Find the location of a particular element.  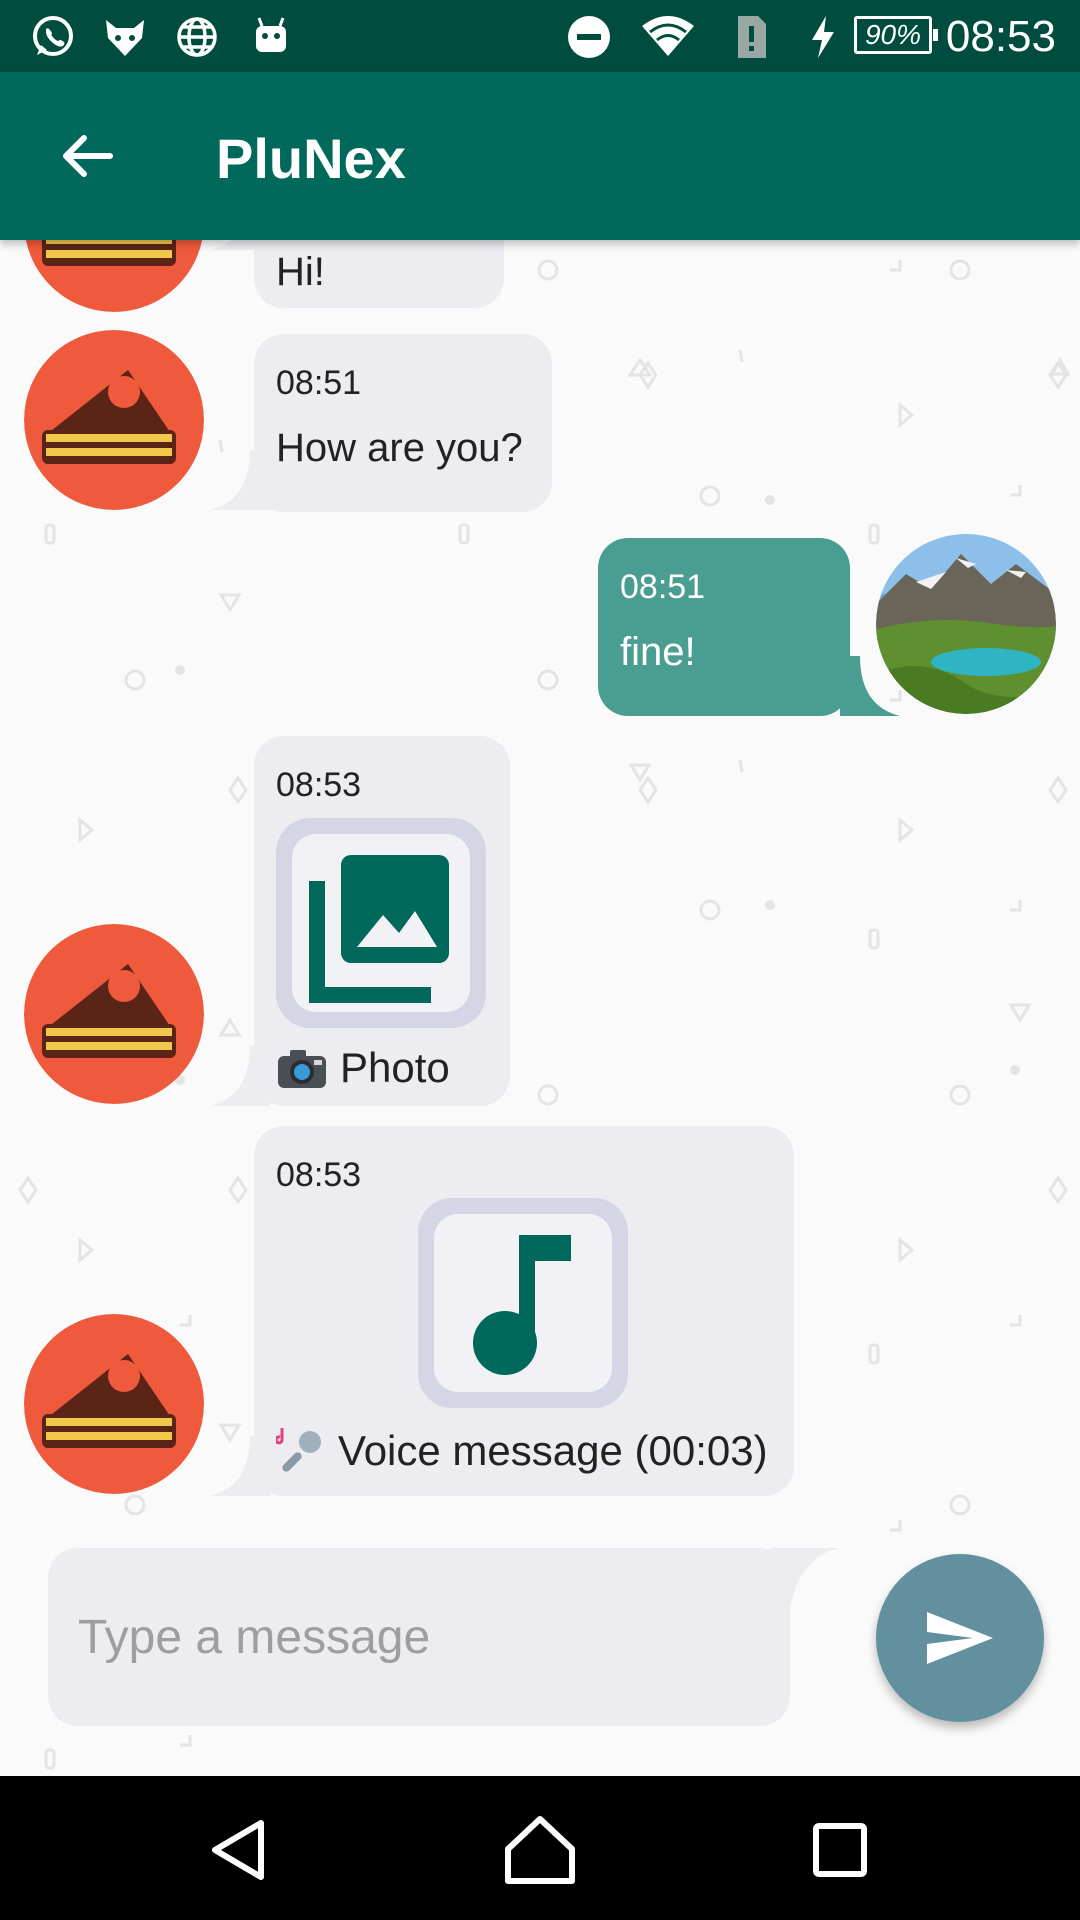

music-note-icon is located at coordinates (522, 1305).